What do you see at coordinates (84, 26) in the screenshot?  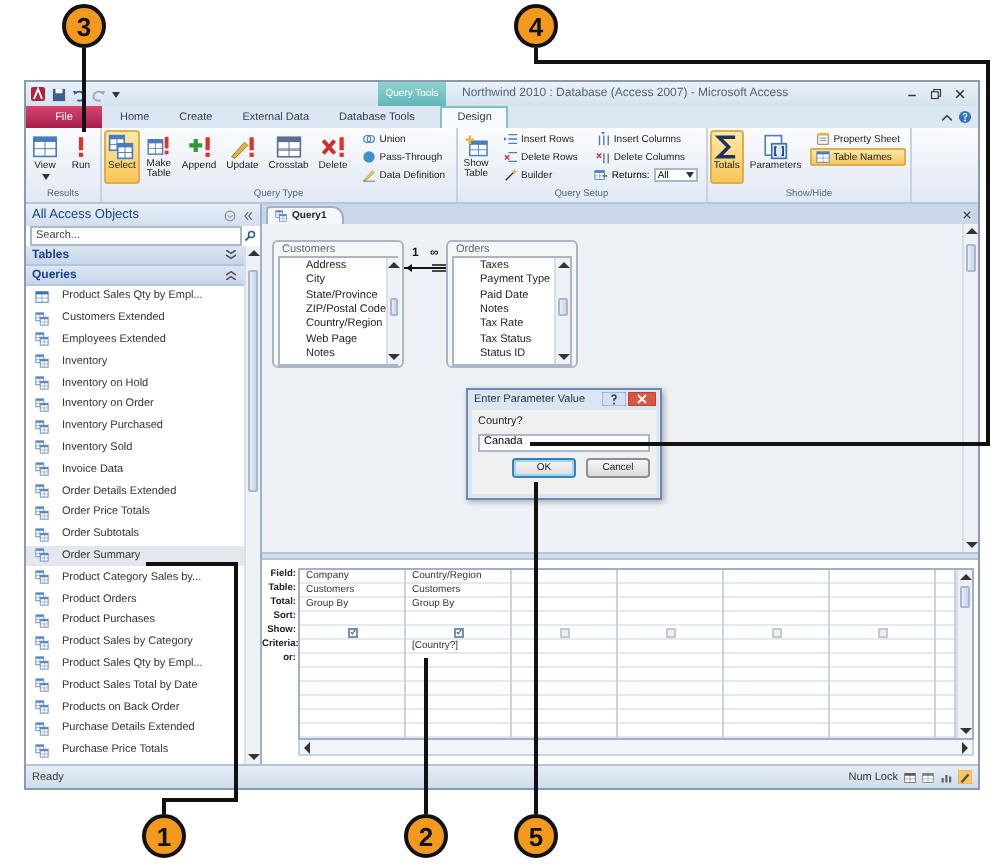 I see `callout-number: 3` at bounding box center [84, 26].